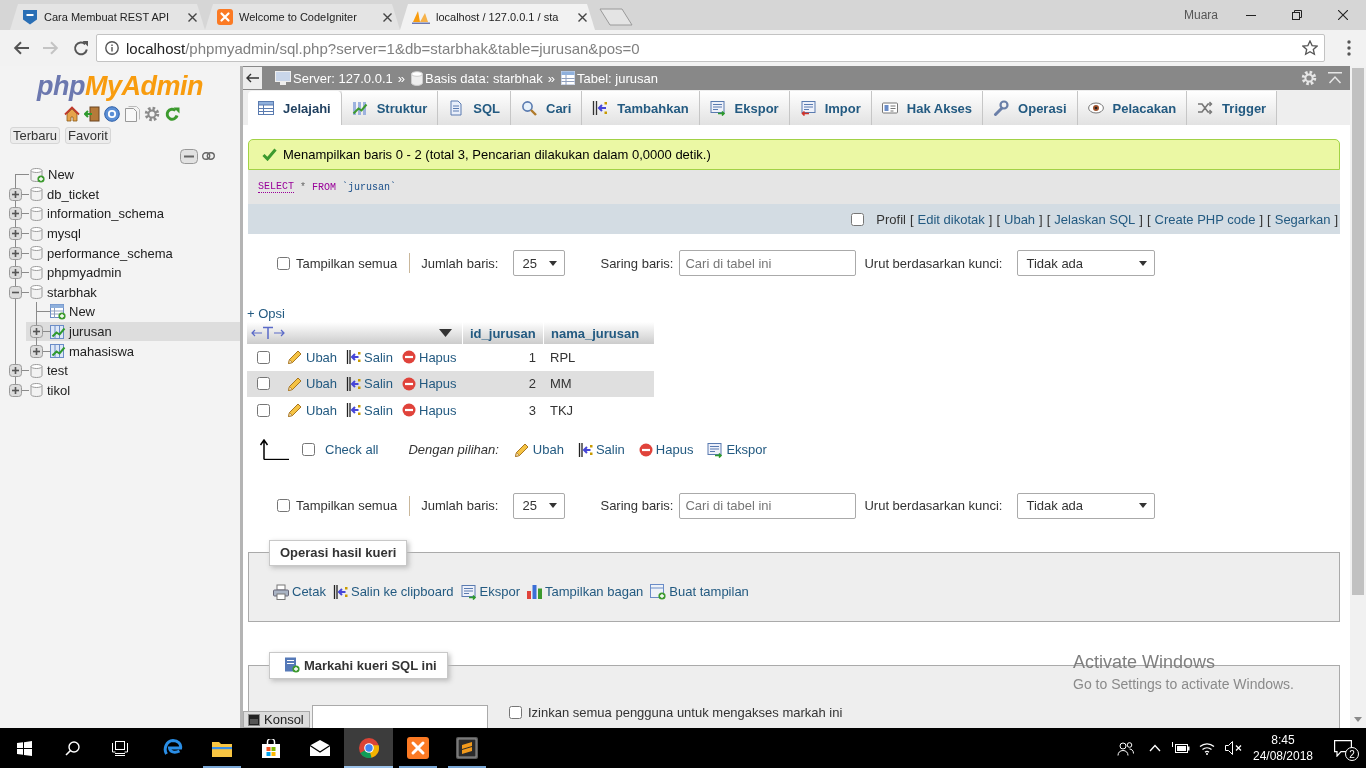 Image resolution: width=1366 pixels, height=768 pixels. I want to click on tab: SQL, so click(474, 108).